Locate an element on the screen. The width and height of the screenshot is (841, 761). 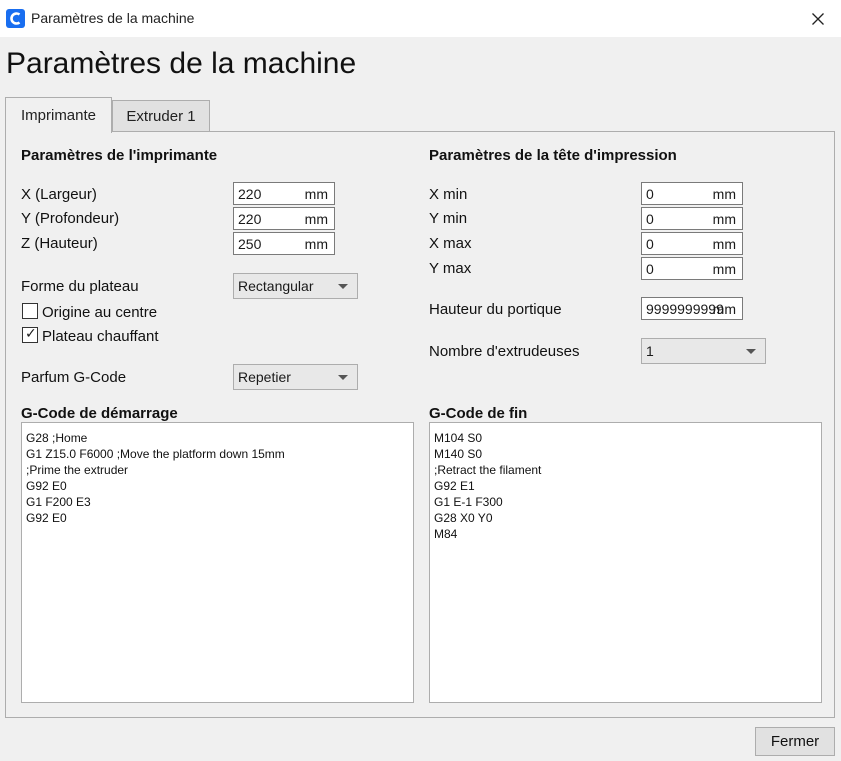
x-width-unit: mm is located at coordinates (316, 194).